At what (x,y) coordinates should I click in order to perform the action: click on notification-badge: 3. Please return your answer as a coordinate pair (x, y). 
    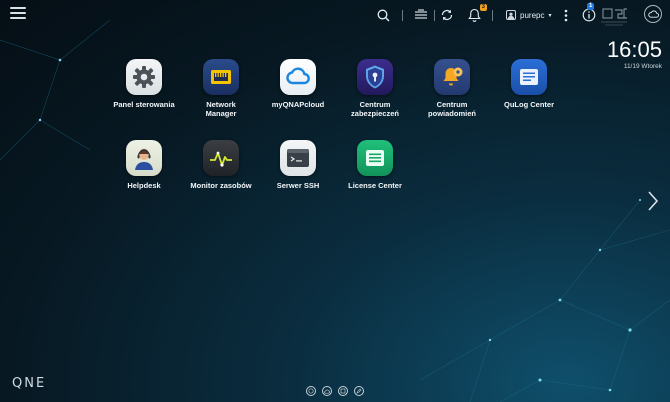
    Looking at the image, I should click on (483, 7).